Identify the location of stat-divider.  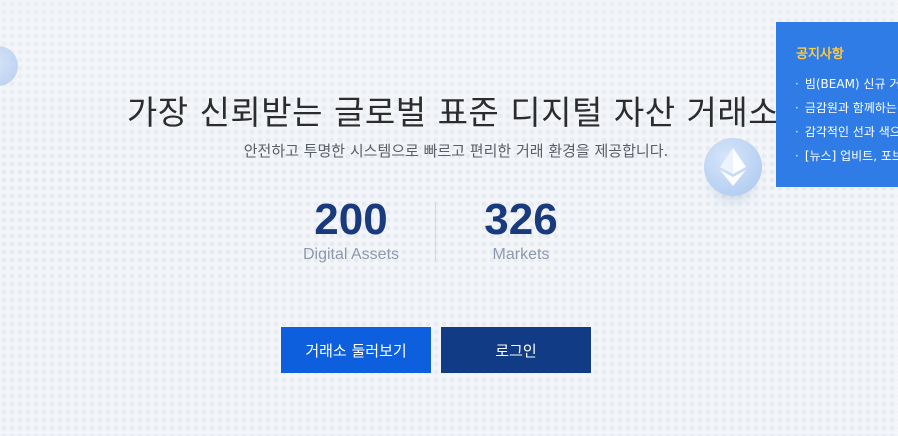
(435, 232).